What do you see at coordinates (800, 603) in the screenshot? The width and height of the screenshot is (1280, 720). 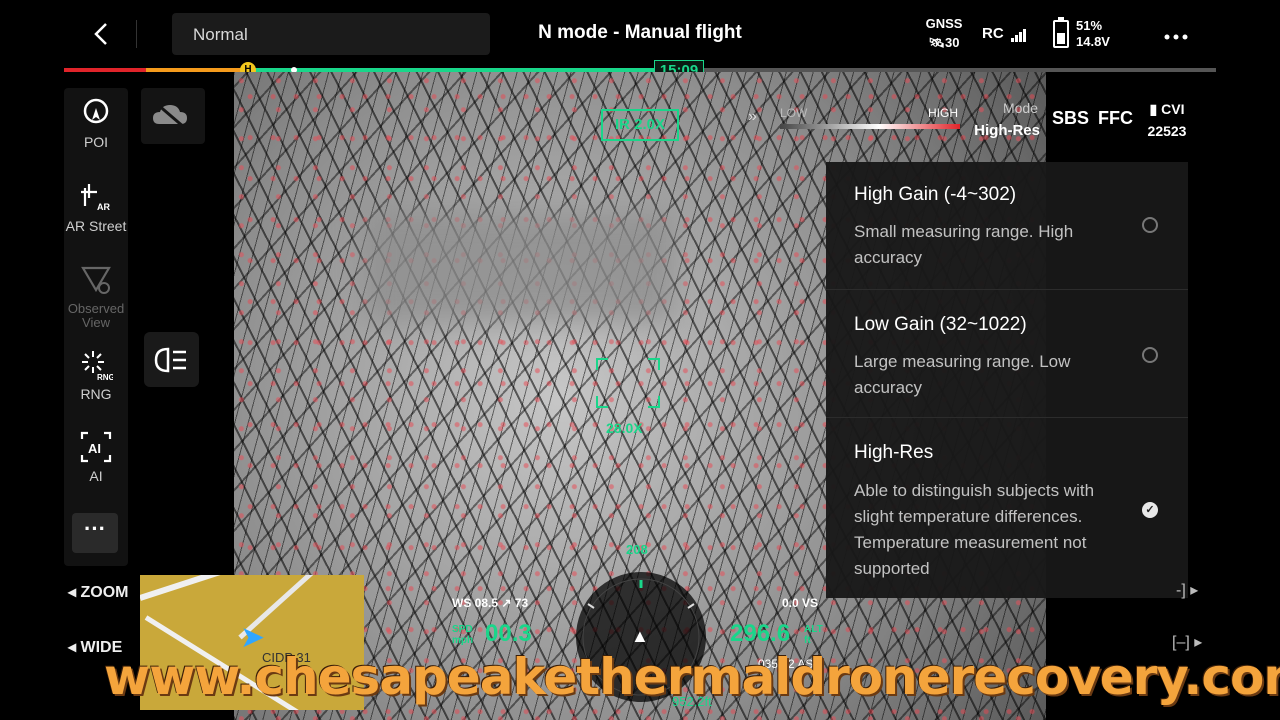 I see `vertical-speed: 0.0 VS` at bounding box center [800, 603].